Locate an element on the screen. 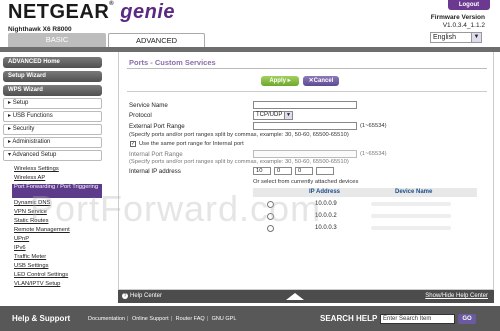  sidebar-sub-ipv6: IPv6 is located at coordinates (20, 248).